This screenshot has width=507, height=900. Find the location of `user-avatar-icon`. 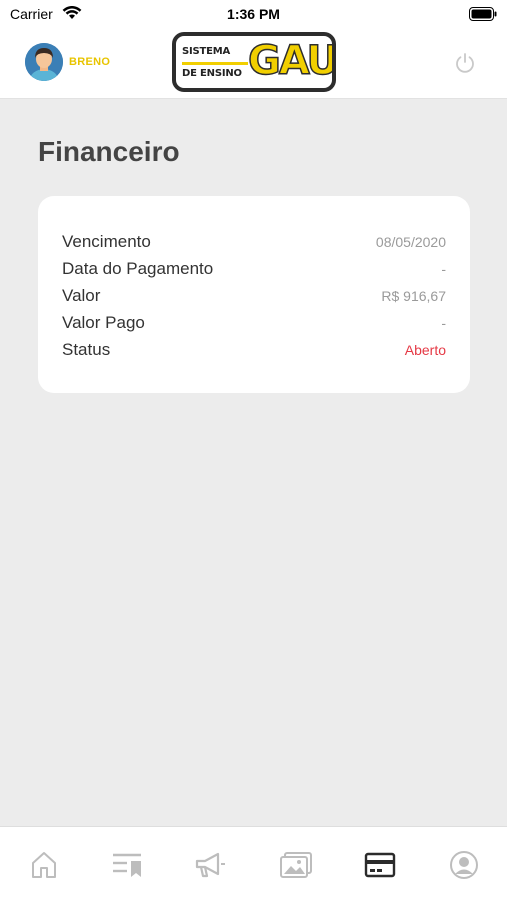

user-avatar-icon is located at coordinates (44, 62).